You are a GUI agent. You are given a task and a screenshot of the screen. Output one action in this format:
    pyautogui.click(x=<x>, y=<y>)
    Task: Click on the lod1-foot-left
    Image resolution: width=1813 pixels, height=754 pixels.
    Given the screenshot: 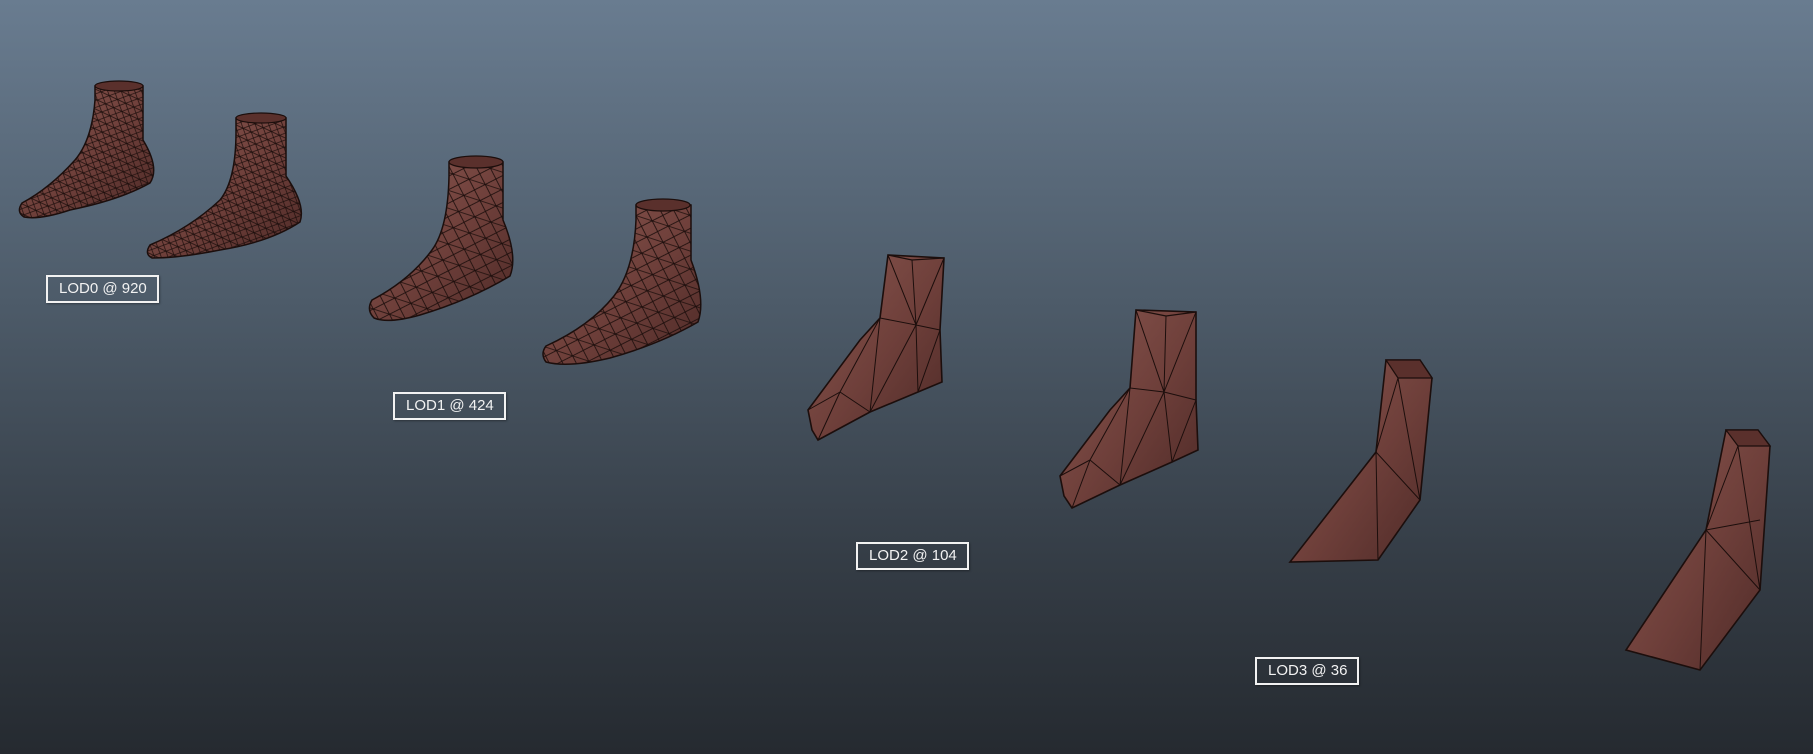 What is the action you would take?
    pyautogui.click(x=441, y=238)
    